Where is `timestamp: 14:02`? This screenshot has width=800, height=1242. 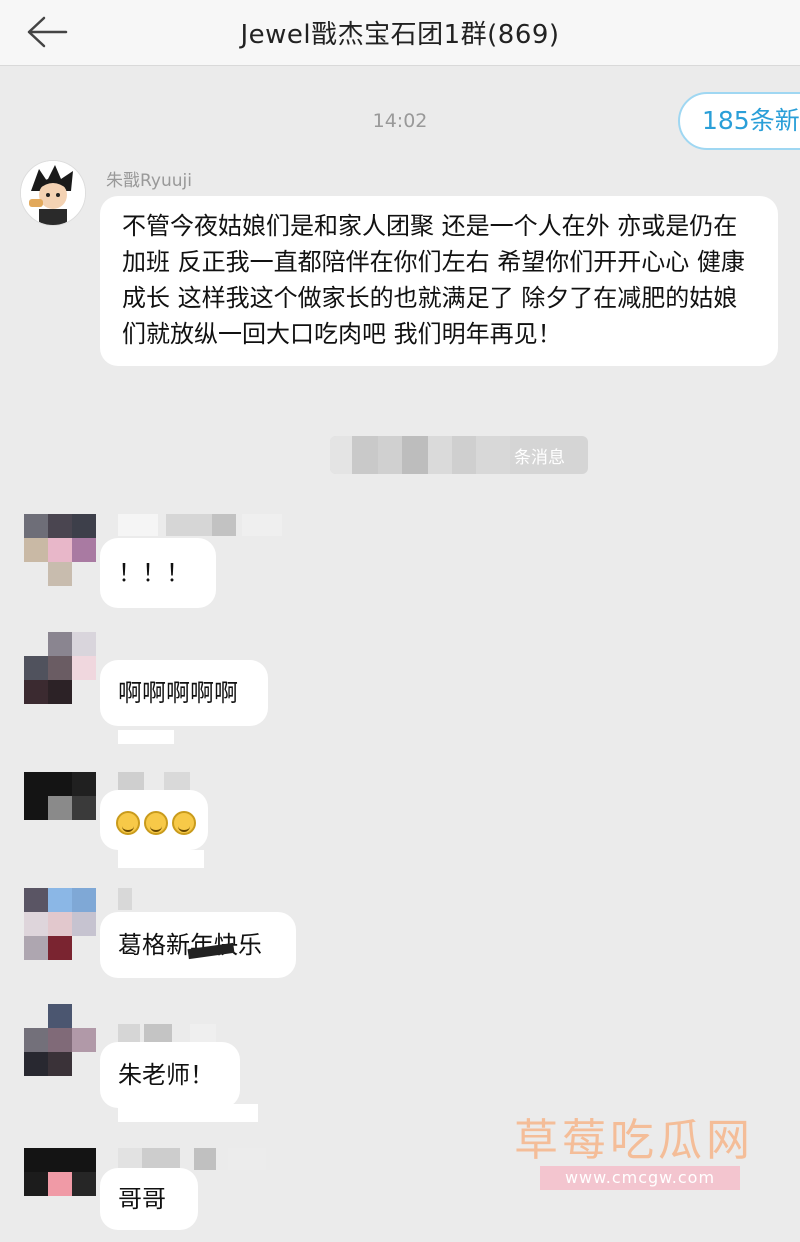
timestamp: 14:02 is located at coordinates (400, 121).